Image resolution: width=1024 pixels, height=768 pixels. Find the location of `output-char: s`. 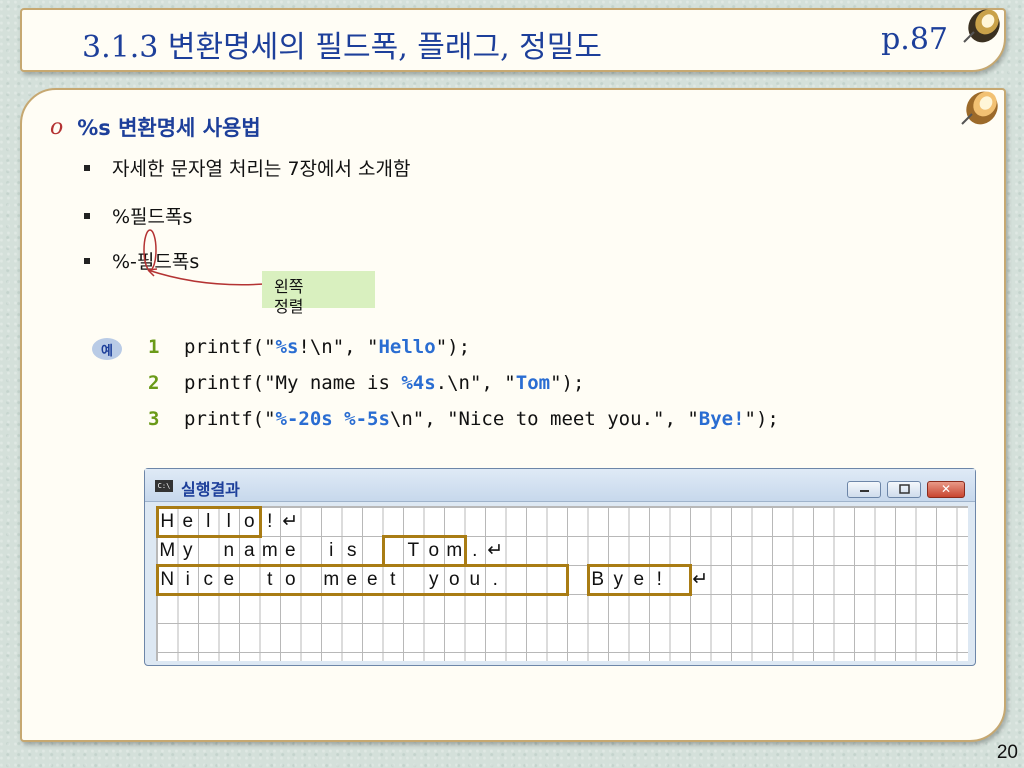

output-char: s is located at coordinates (352, 550).